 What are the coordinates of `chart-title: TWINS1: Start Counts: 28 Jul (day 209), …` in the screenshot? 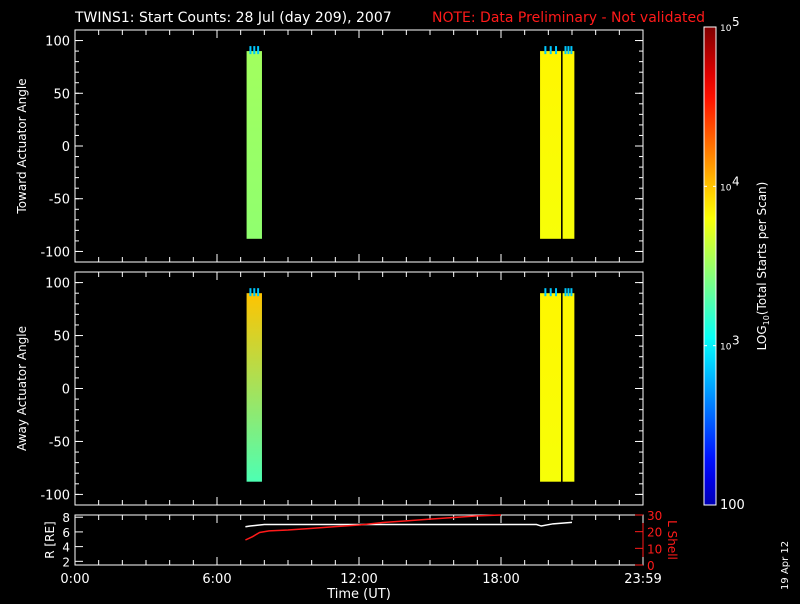 It's located at (233, 18).